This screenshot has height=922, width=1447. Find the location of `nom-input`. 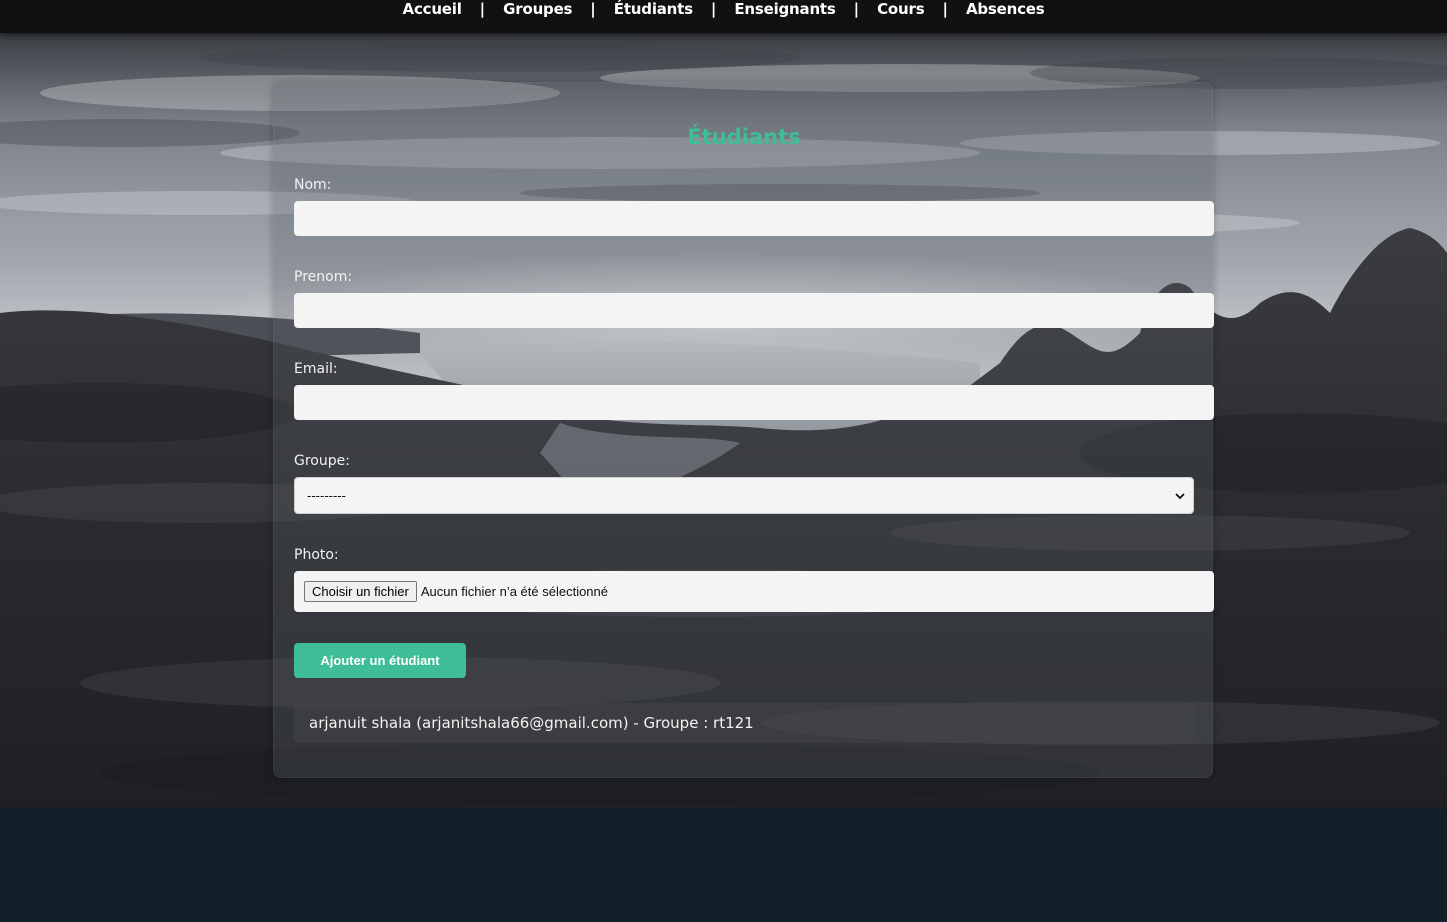

nom-input is located at coordinates (754, 218).